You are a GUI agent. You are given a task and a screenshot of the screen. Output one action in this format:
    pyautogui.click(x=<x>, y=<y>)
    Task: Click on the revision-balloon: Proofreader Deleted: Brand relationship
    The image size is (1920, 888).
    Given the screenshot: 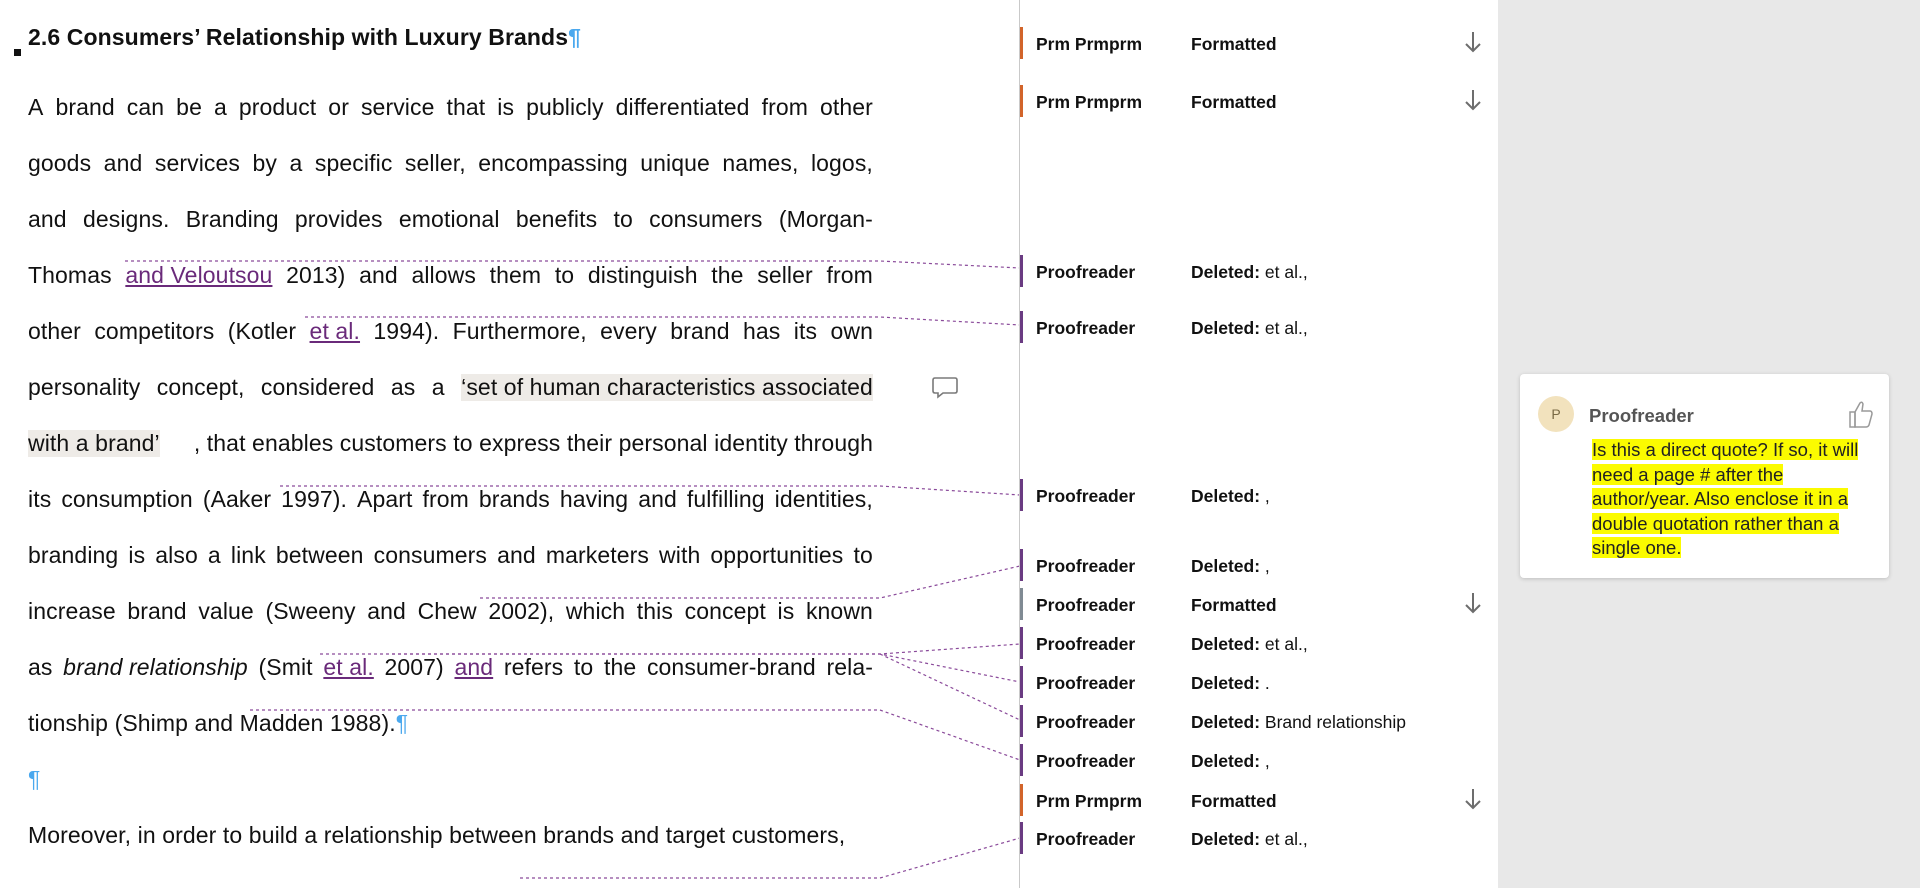 What is the action you would take?
    pyautogui.click(x=1259, y=721)
    